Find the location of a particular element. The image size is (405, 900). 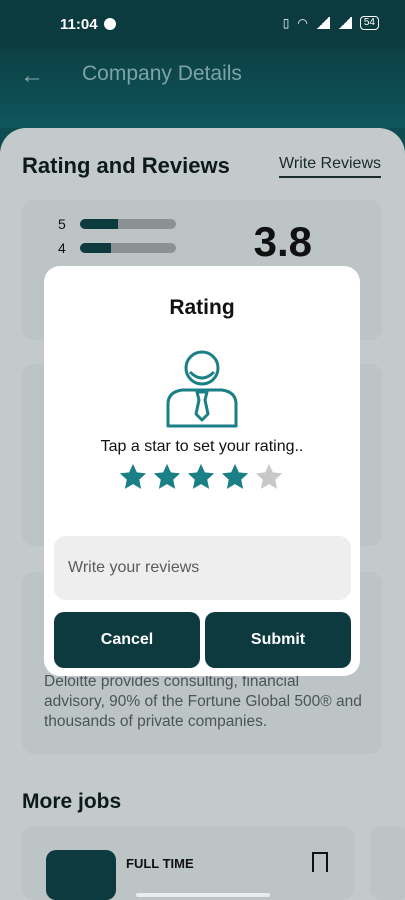

rating-bar-row: 5 is located at coordinates (117, 224).